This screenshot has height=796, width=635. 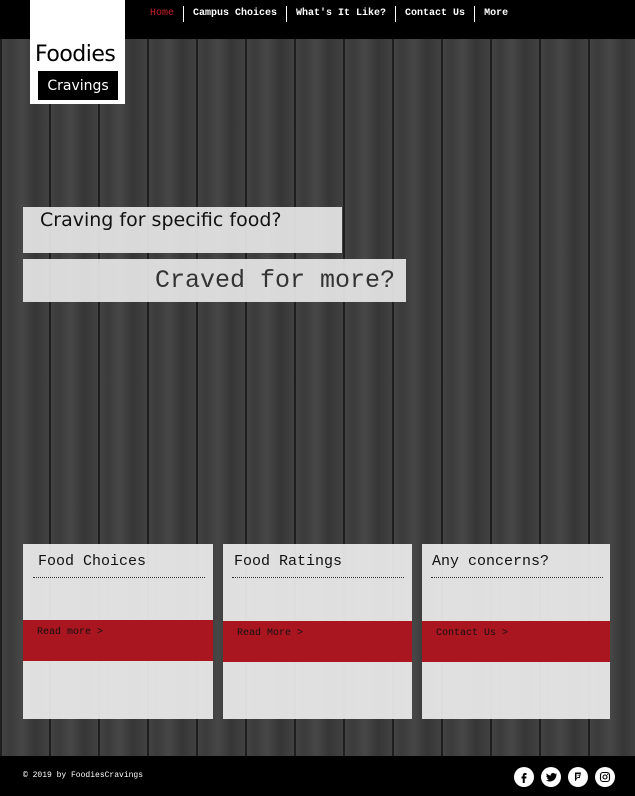 I want to click on card-title: Any concerns?, so click(x=491, y=561).